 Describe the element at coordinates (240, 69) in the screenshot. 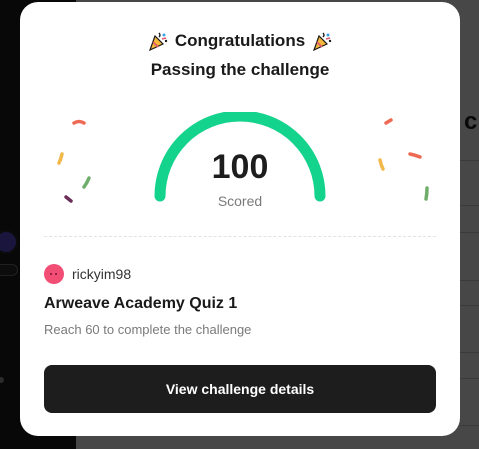

I see `modal-subtitle: Passing the challenge` at that location.